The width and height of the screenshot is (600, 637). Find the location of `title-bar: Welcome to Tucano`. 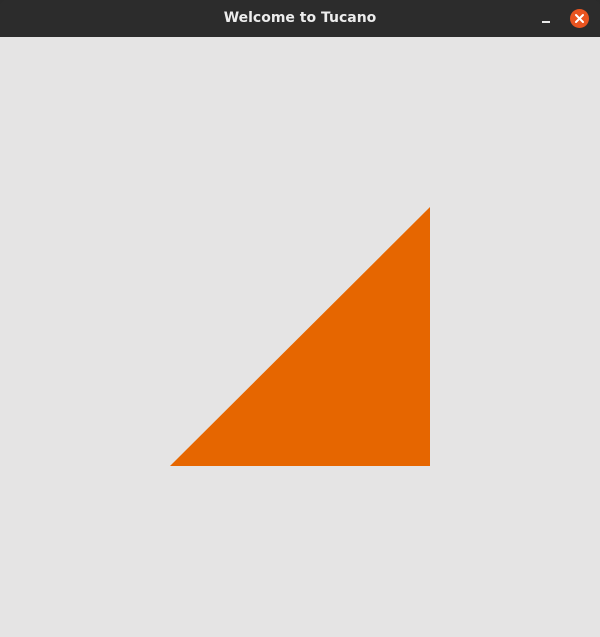

title-bar: Welcome to Tucano is located at coordinates (300, 18).